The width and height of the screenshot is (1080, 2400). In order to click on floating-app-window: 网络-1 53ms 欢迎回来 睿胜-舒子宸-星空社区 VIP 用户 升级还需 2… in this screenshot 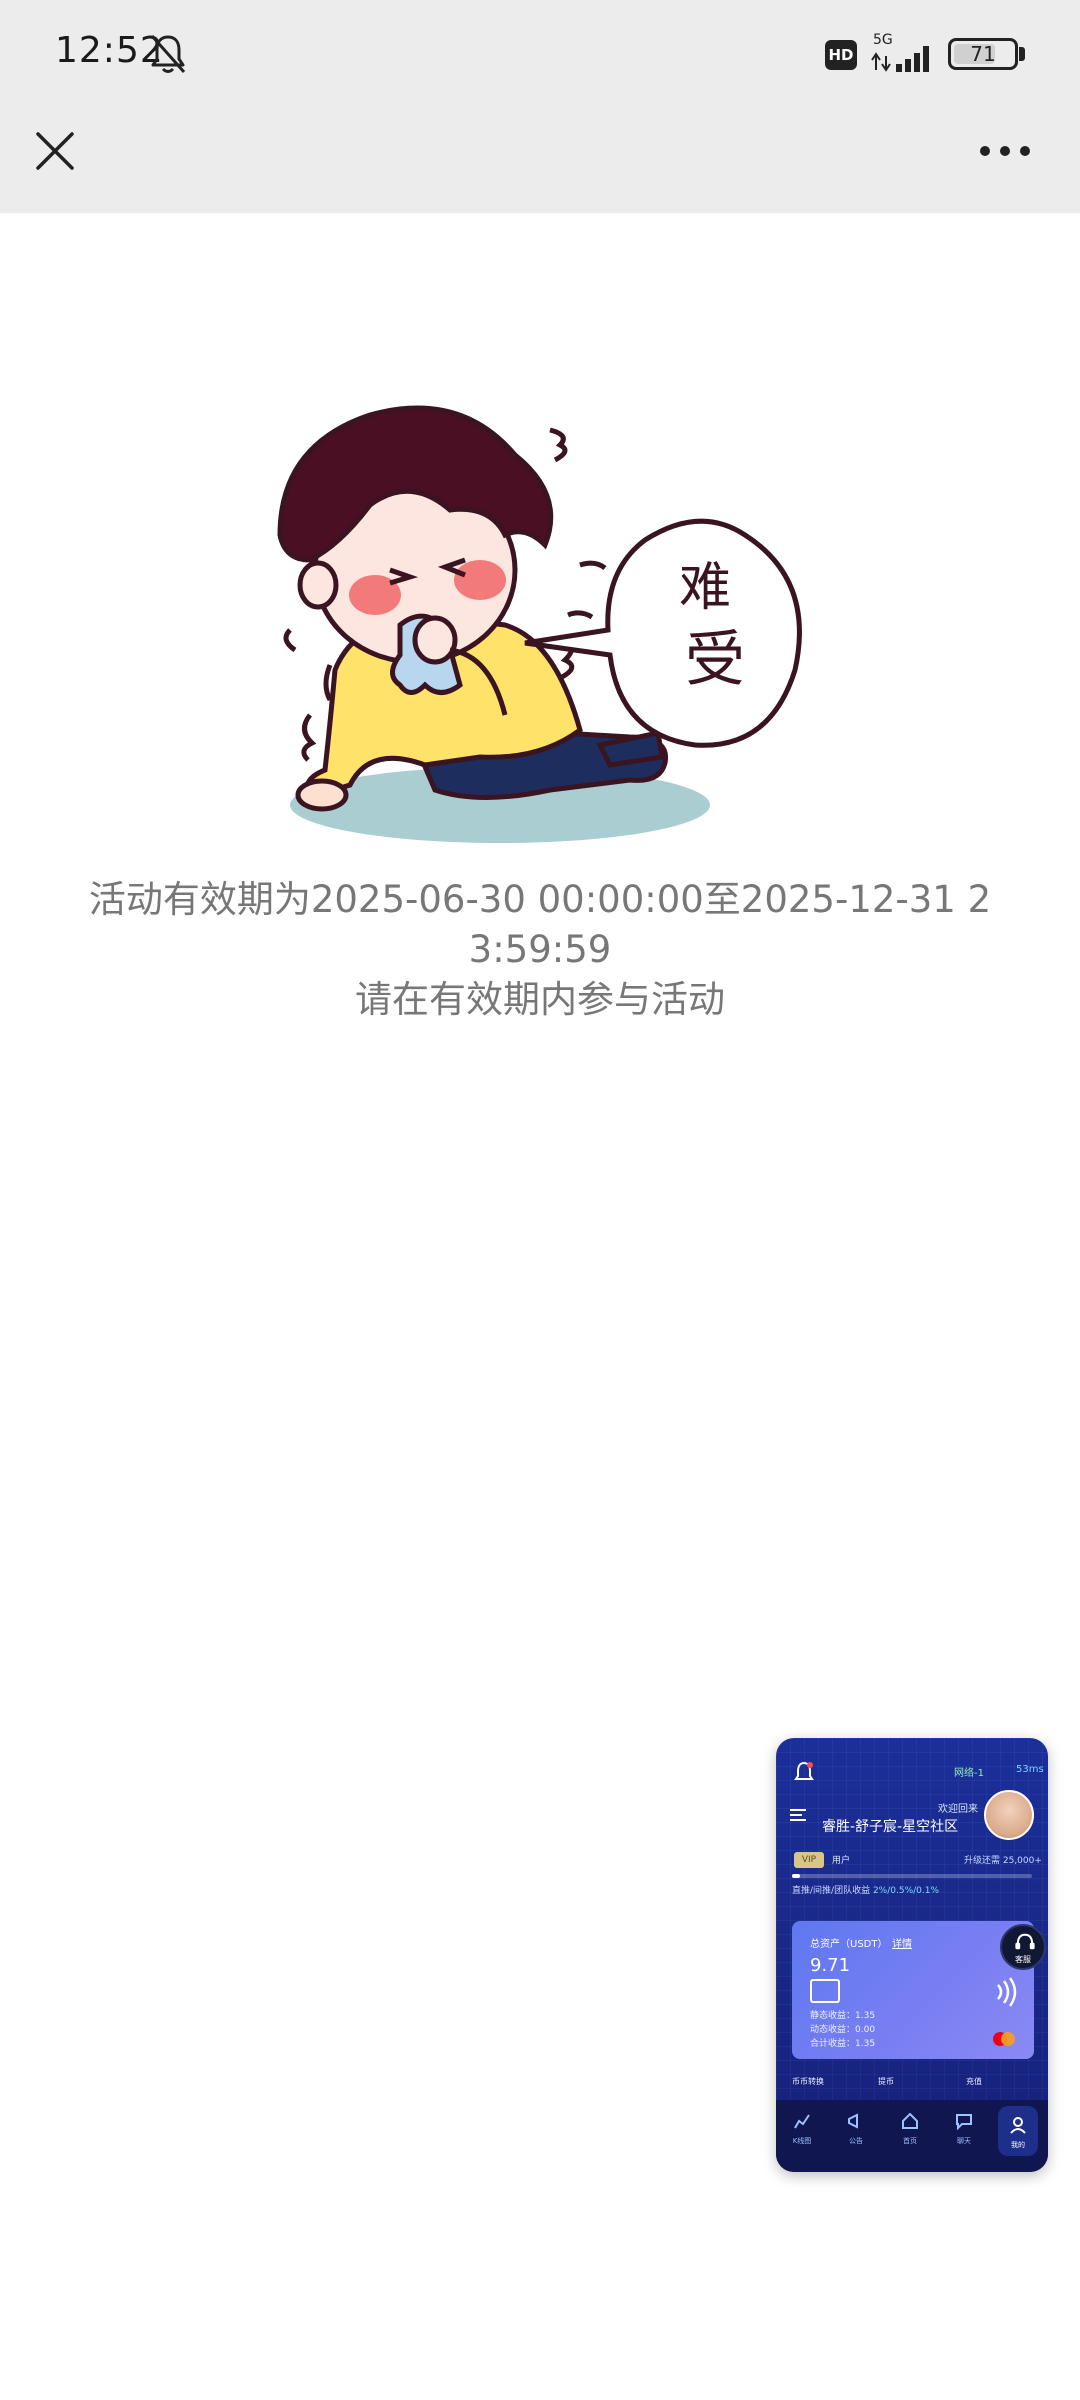, I will do `click(912, 1955)`.